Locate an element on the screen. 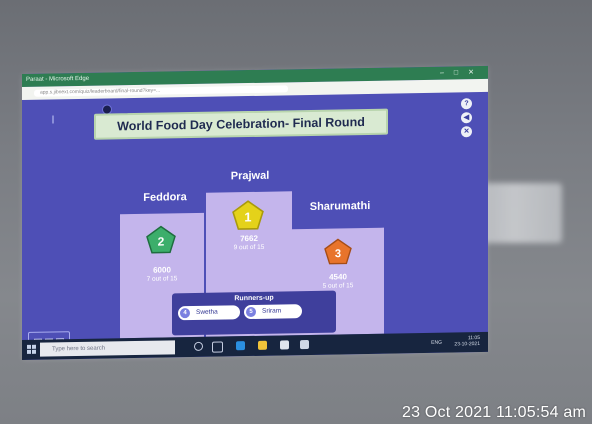  clock-date: 23-10-2021 is located at coordinates (467, 344).